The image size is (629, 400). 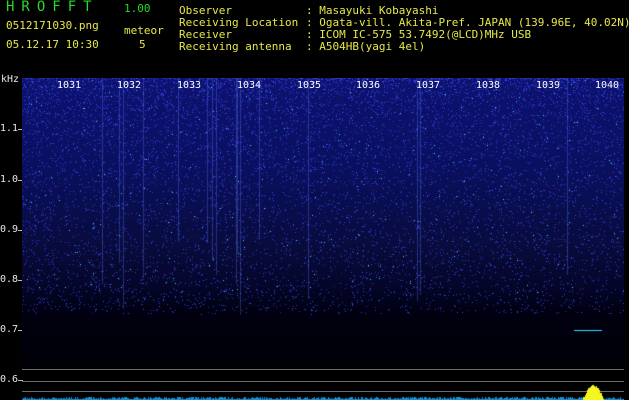 What do you see at coordinates (9, 379) in the screenshot?
I see `y-tick-0-6: 0.6` at bounding box center [9, 379].